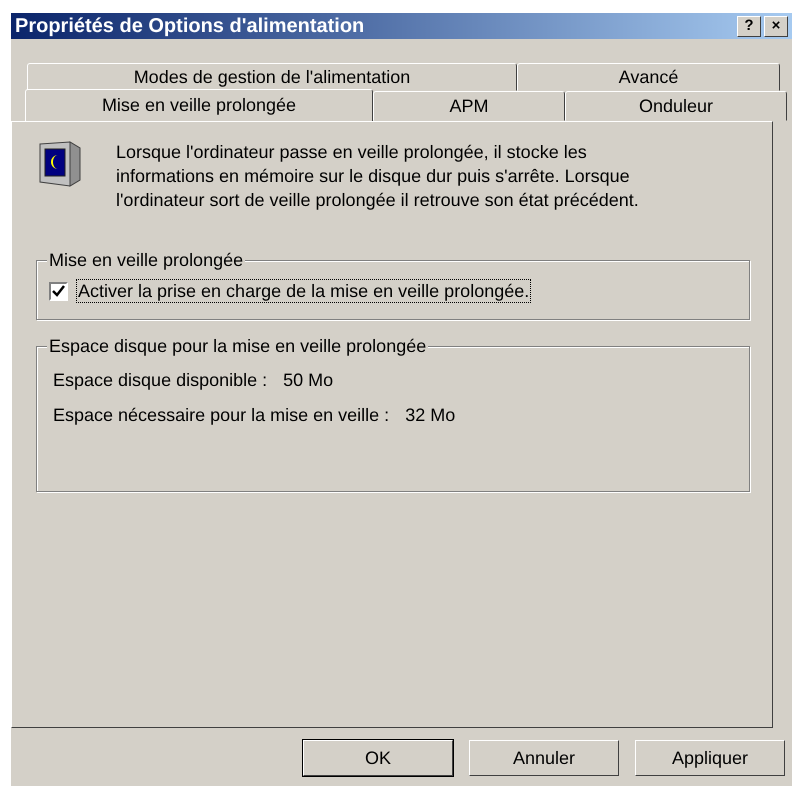 This screenshot has height=787, width=792. Describe the element at coordinates (469, 106) in the screenshot. I see `tab: APM` at that location.